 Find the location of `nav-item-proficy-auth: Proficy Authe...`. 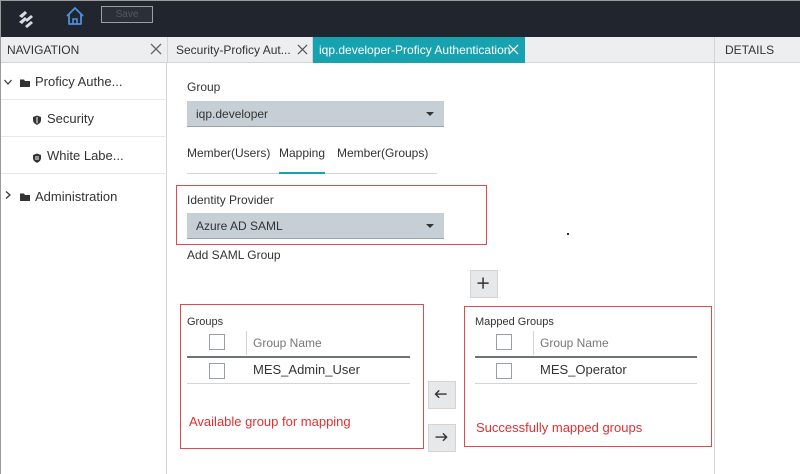

nav-item-proficy-auth: Proficy Authe... is located at coordinates (84, 81).